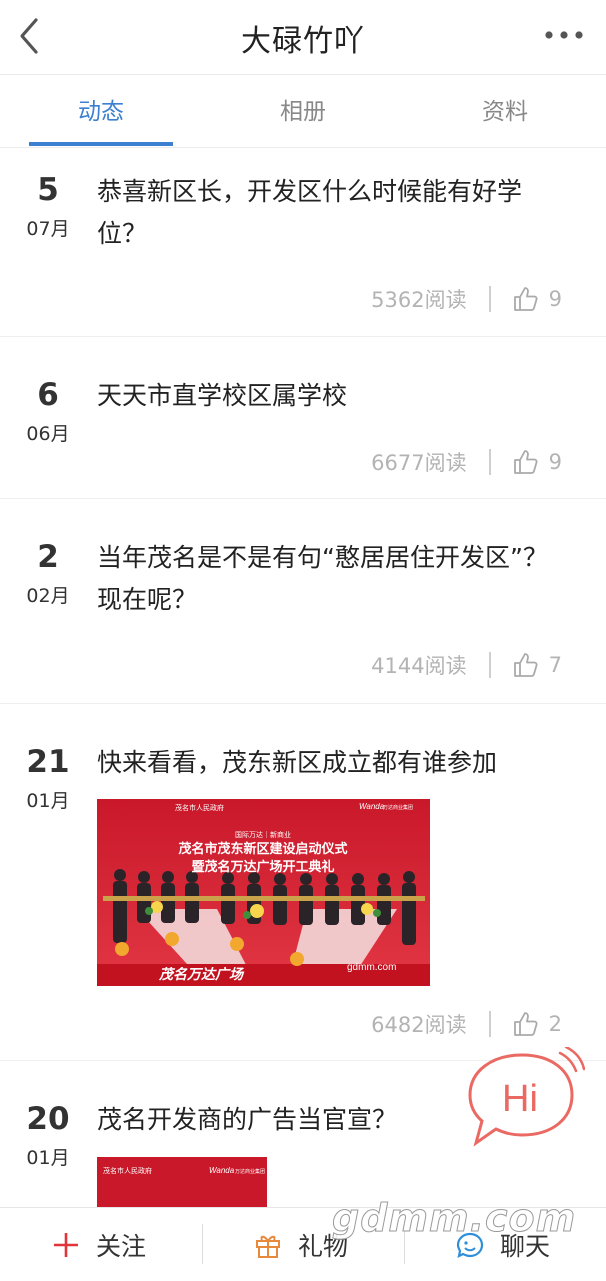 This screenshot has height=1281, width=606. Describe the element at coordinates (263, 834) in the screenshot. I see `image-tags-text: 国际万达｜新商业` at that location.